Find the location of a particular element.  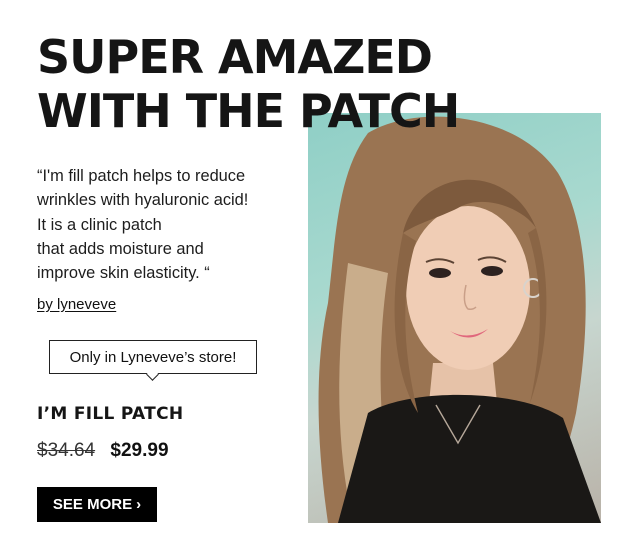

headline: SUPER AMAZED WITH THE PATCH is located at coordinates (248, 84).